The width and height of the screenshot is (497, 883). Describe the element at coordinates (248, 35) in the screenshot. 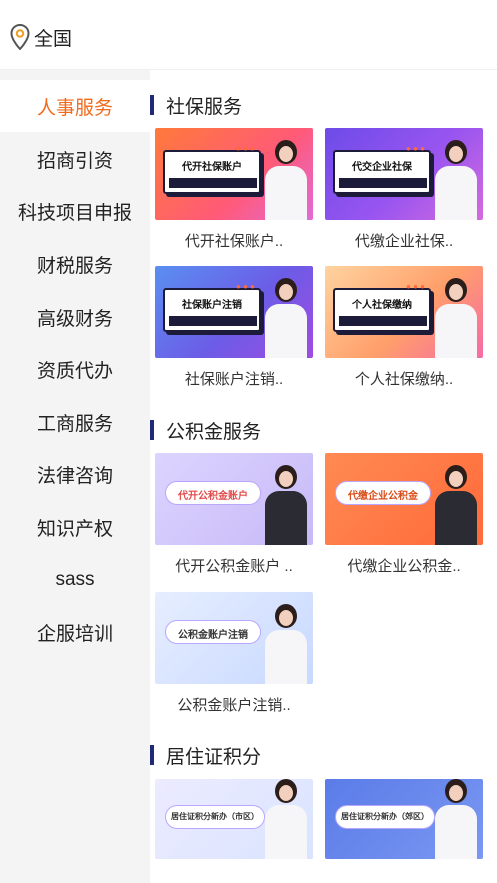

I see `top-bar: 全国` at that location.